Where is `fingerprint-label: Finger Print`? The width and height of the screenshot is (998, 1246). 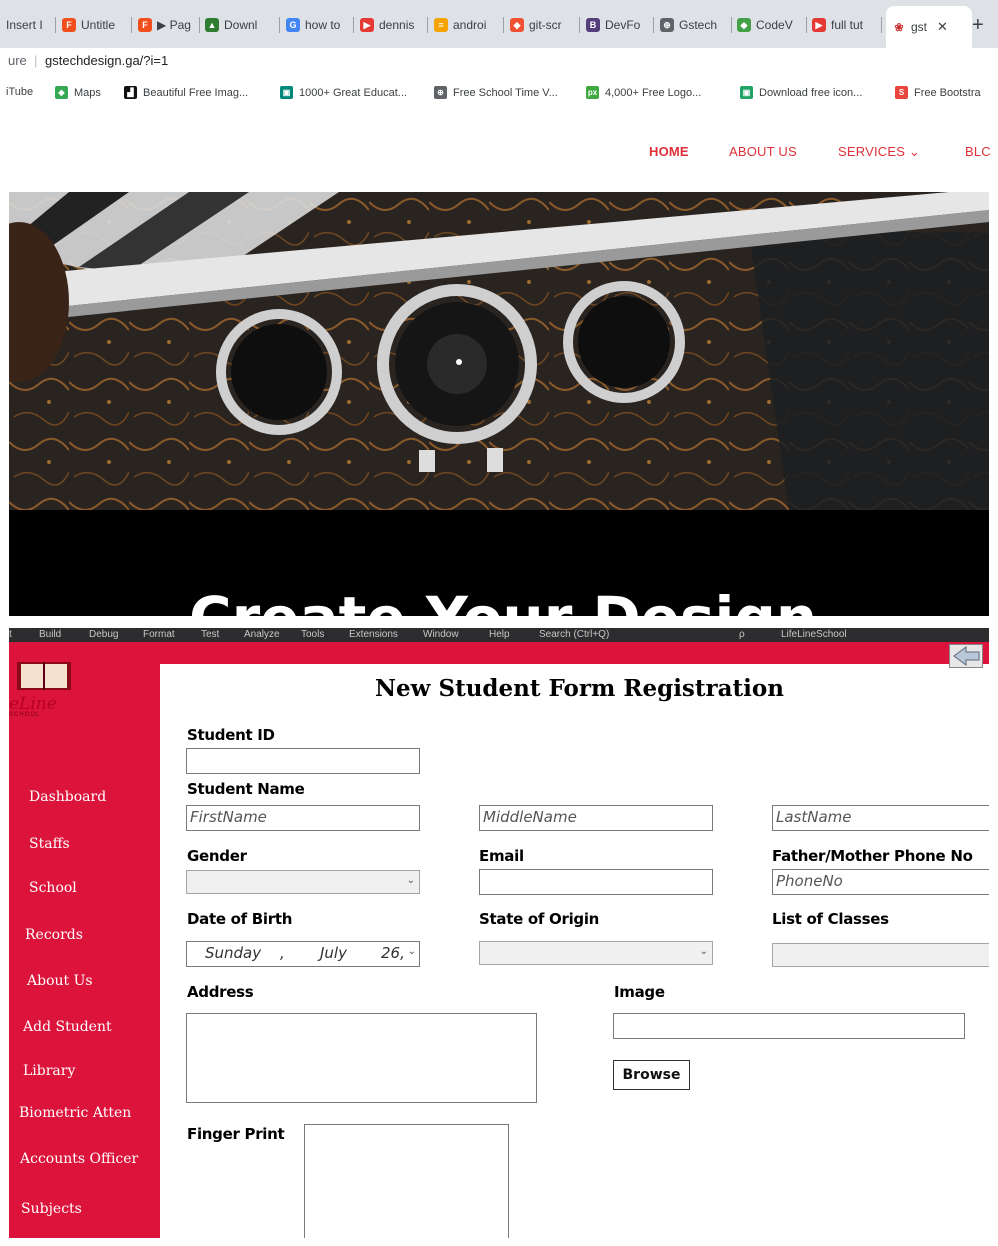 fingerprint-label: Finger Print is located at coordinates (236, 1134).